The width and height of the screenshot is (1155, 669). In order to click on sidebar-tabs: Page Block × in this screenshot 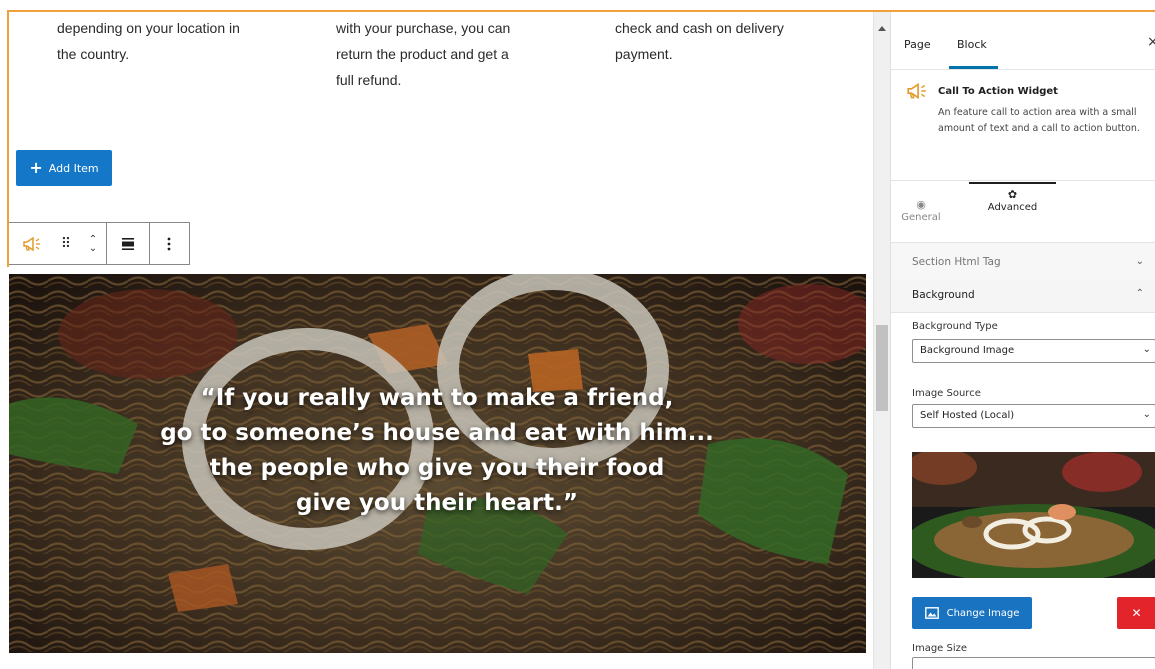, I will do `click(1023, 41)`.